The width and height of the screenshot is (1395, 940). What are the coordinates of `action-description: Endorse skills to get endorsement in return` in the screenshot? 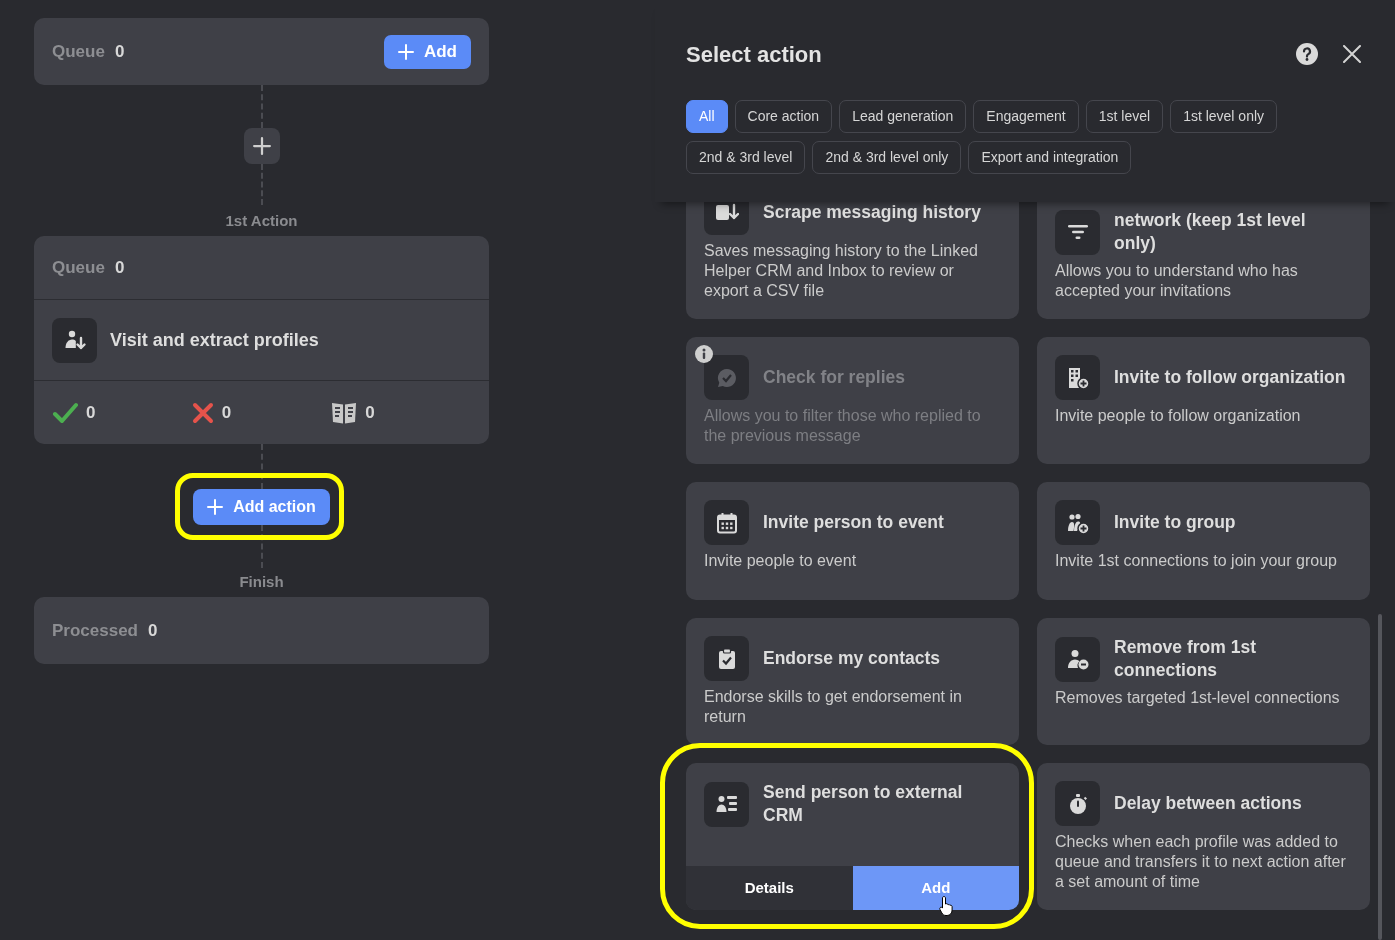 It's located at (833, 707).